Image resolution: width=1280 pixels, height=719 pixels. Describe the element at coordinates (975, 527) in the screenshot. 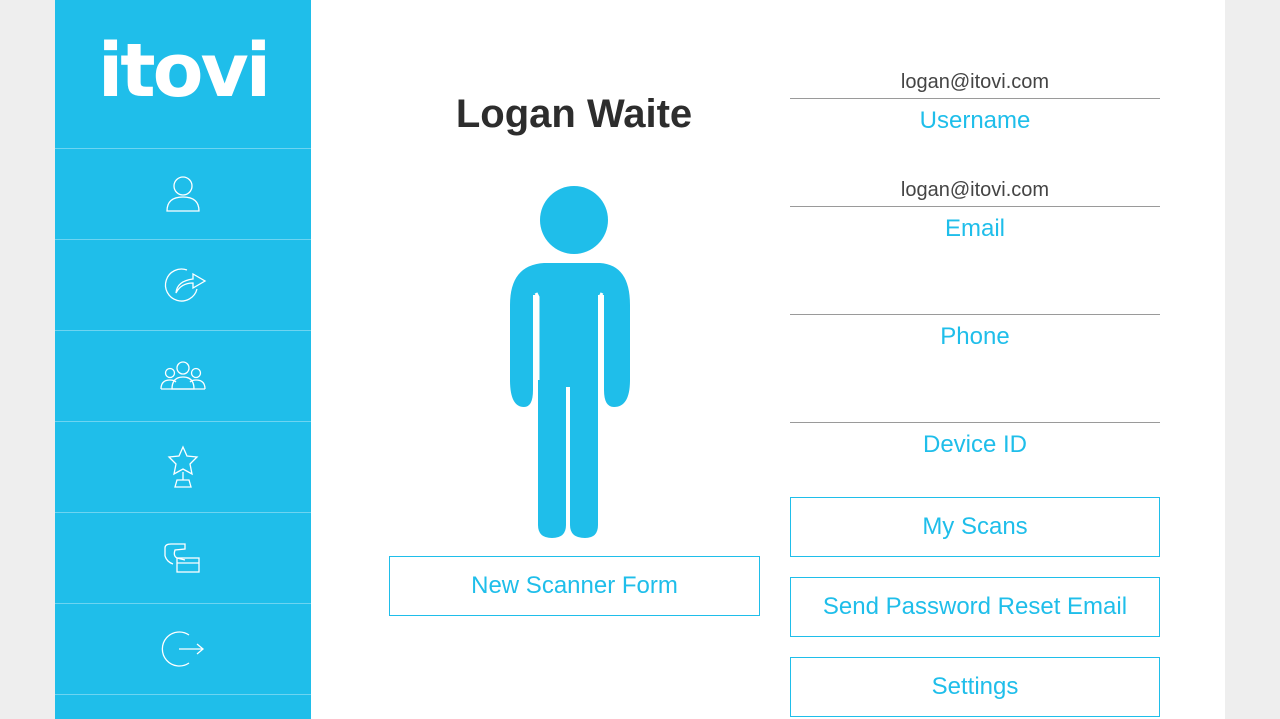

I see `my-scans-button: My Scans` at that location.